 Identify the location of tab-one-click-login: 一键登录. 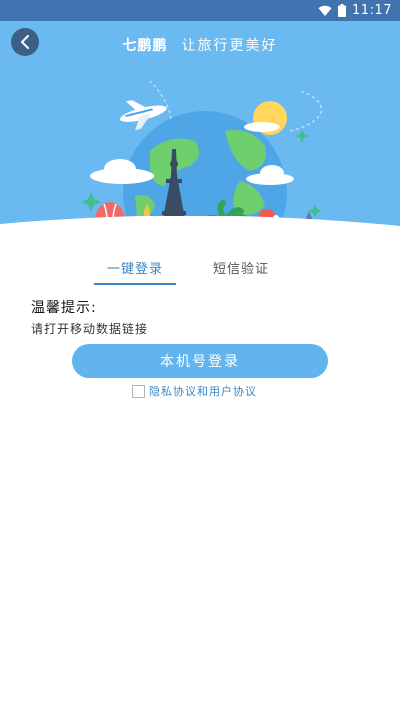
(135, 267).